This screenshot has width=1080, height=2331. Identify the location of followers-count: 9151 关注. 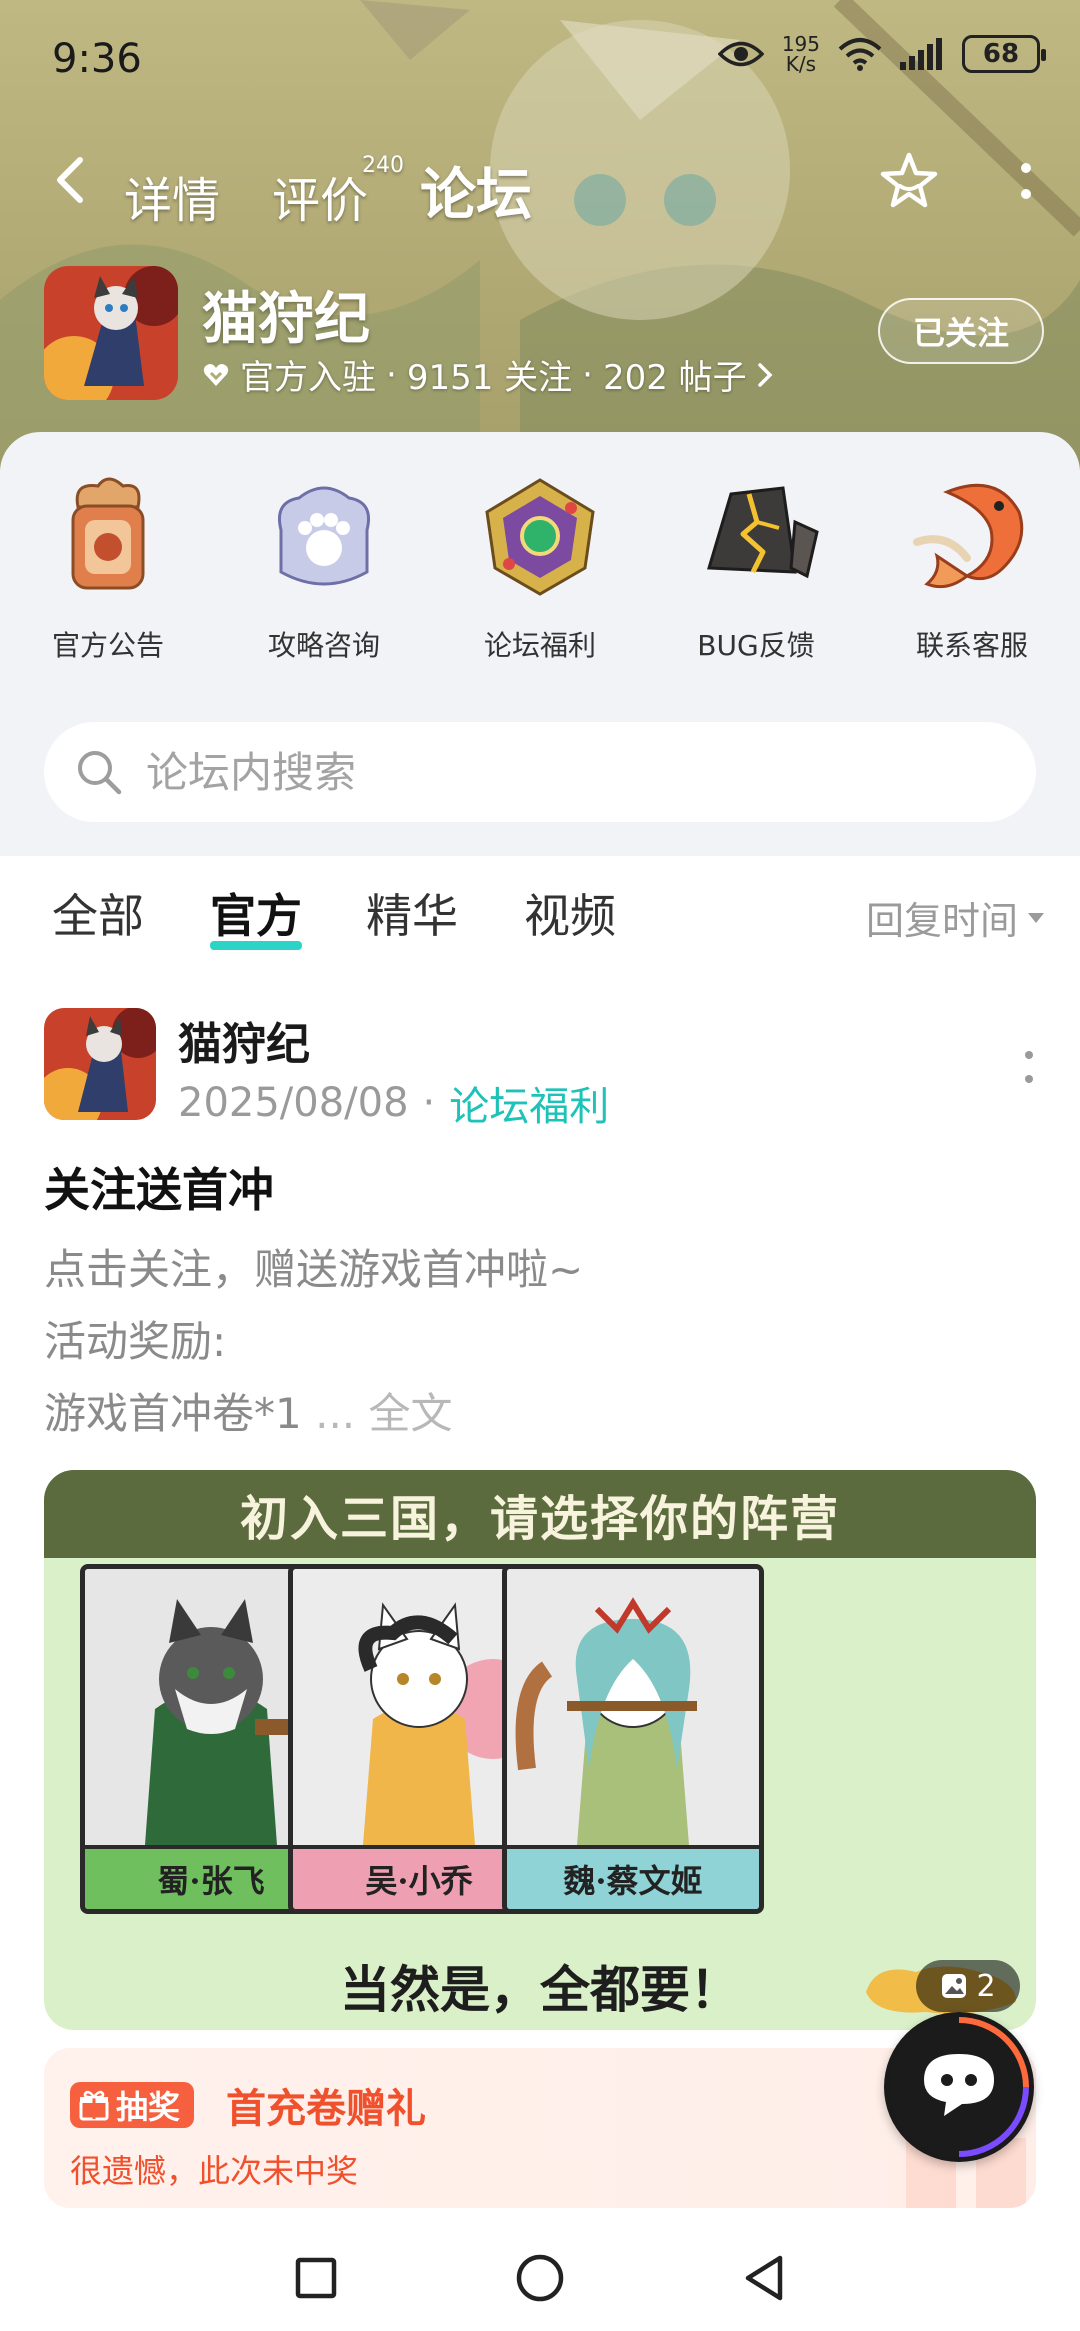
(489, 378).